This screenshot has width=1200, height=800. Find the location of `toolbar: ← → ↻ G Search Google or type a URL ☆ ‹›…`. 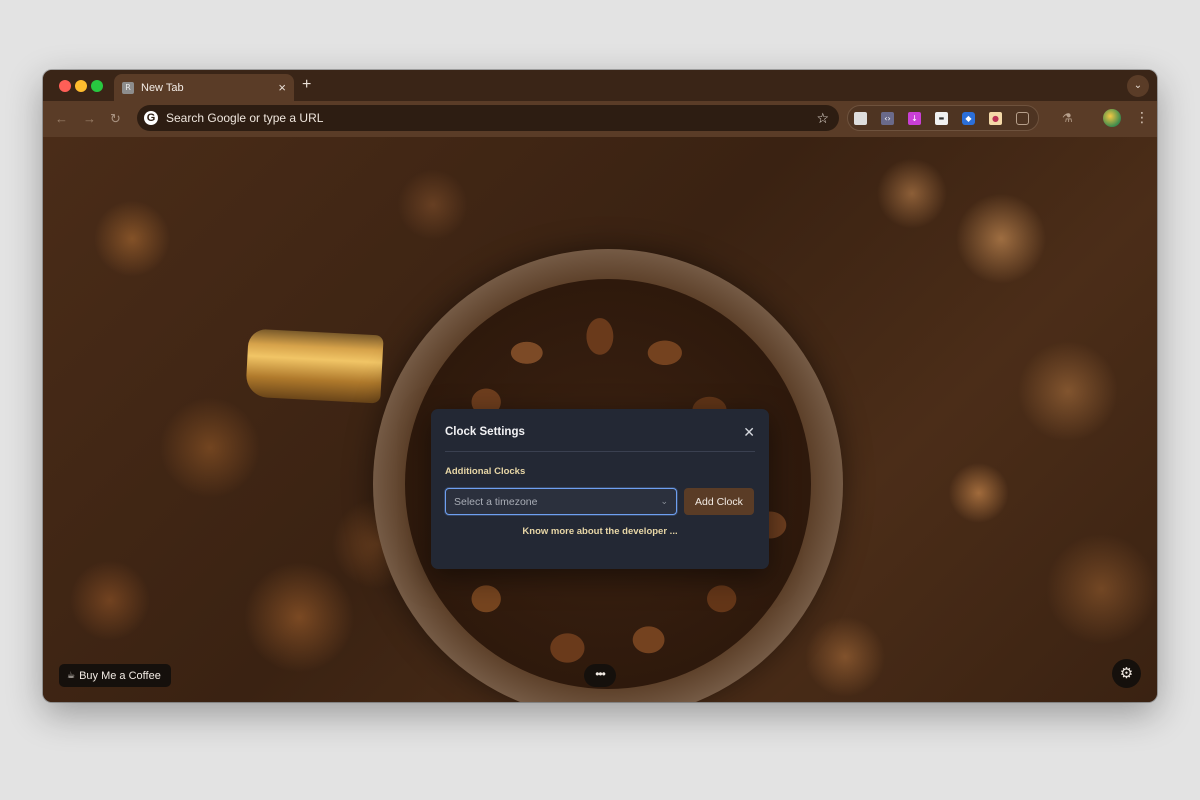

toolbar: ← → ↻ G Search Google or type a URL ☆ ‹›… is located at coordinates (600, 119).